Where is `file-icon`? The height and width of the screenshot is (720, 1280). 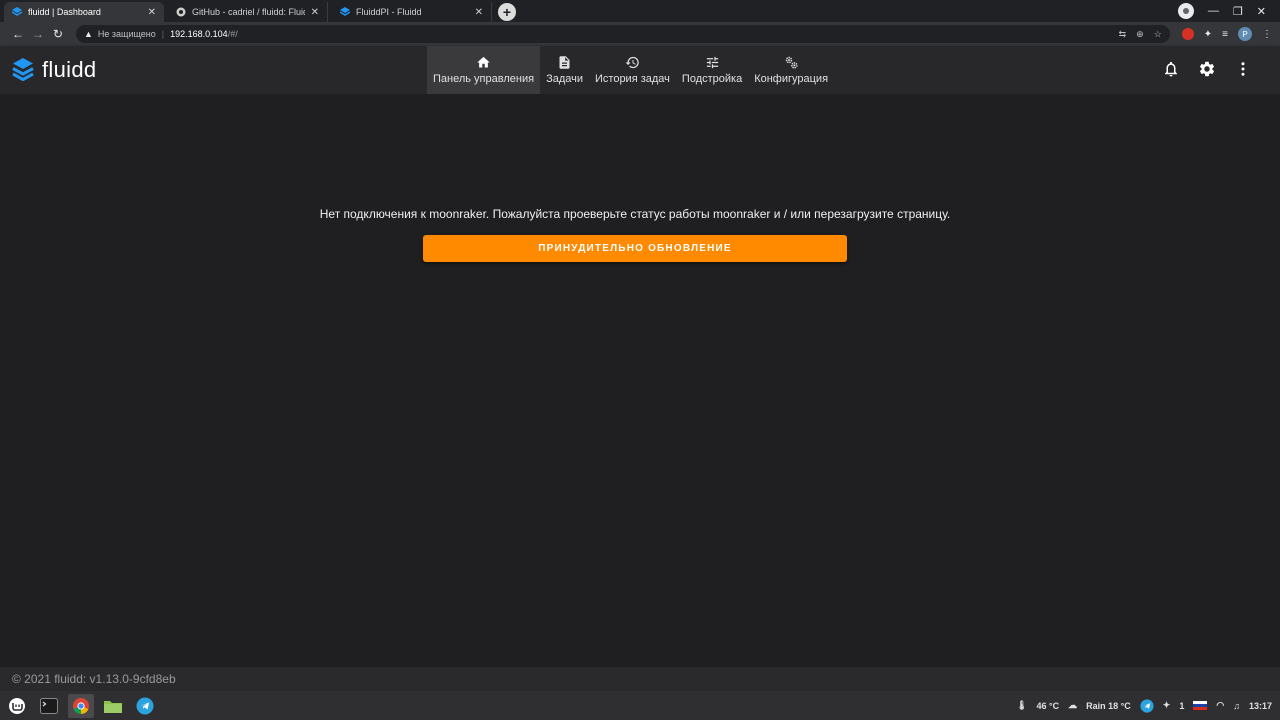
file-icon is located at coordinates (564, 62).